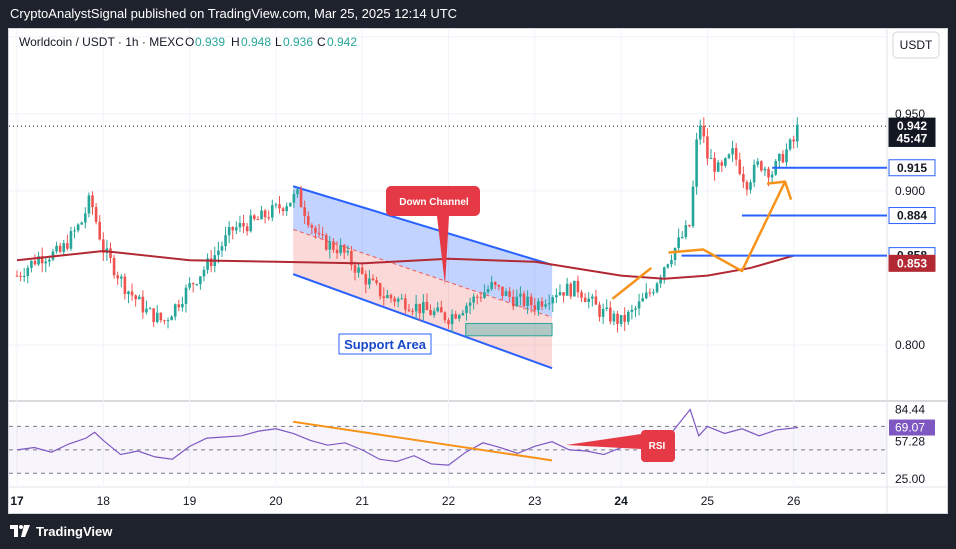 This screenshot has width=956, height=549. Describe the element at coordinates (363, 501) in the screenshot. I see `x-tick-label: 21` at that location.